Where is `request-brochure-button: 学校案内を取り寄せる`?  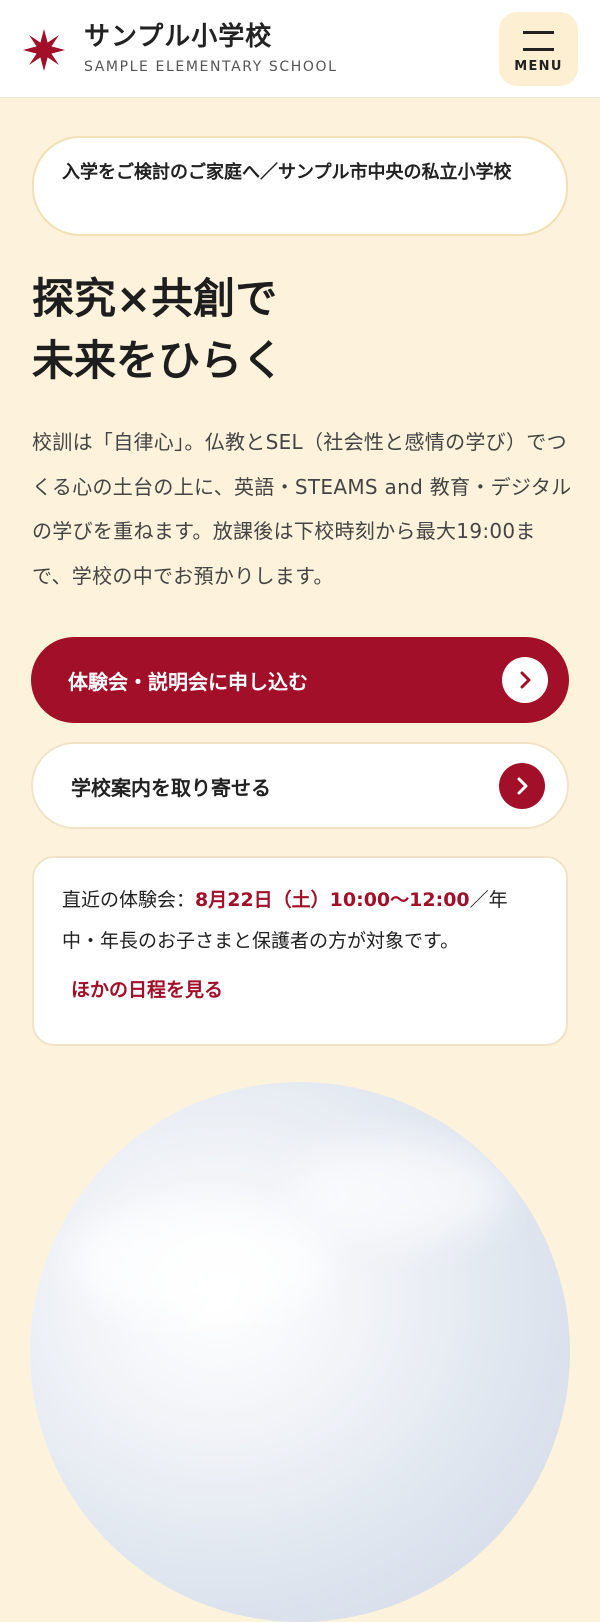
request-brochure-button: 学校案内を取り寄せる is located at coordinates (300, 785).